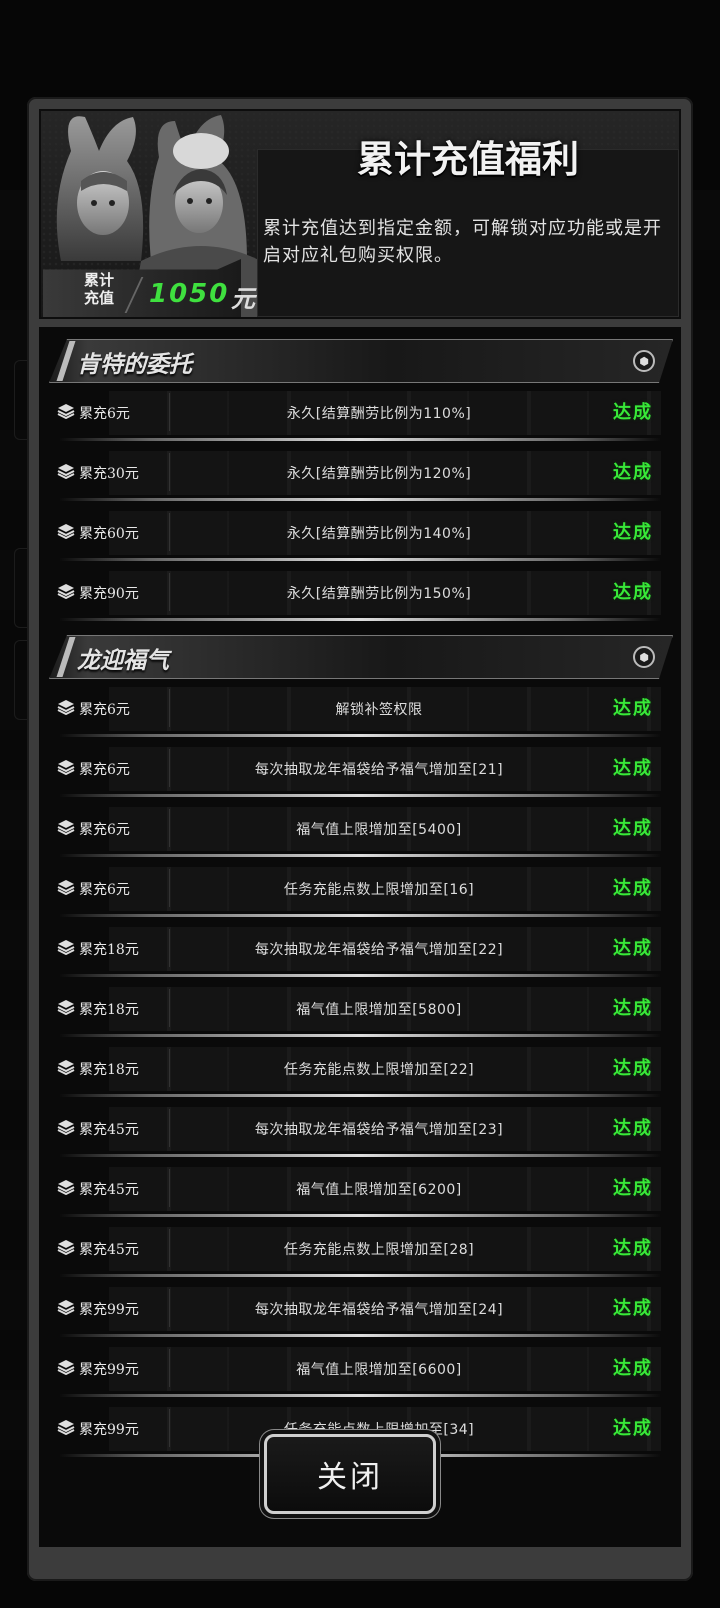 This screenshot has height=1608, width=720. I want to click on row-reward-description: 福气值上限增加至[5400], so click(379, 830).